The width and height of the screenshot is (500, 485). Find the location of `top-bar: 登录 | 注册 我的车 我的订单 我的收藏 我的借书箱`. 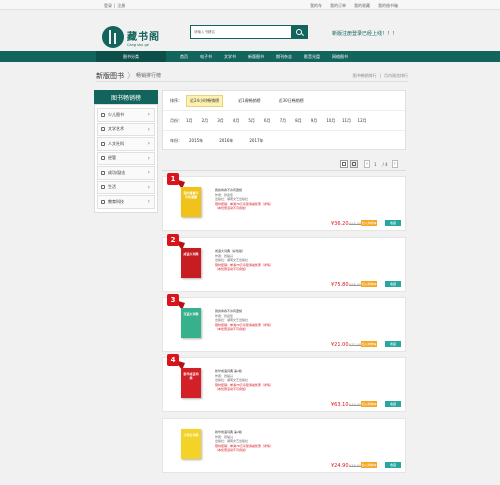

top-bar: 登录 | 注册 我的车 我的订单 我的收藏 我的借书箱 is located at coordinates (250, 5).